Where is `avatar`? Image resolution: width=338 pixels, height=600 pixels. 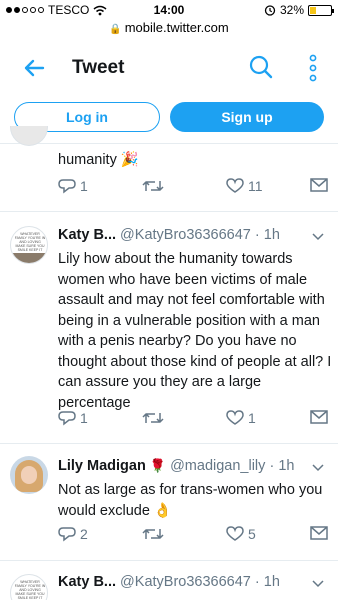
avatar is located at coordinates (29, 475).